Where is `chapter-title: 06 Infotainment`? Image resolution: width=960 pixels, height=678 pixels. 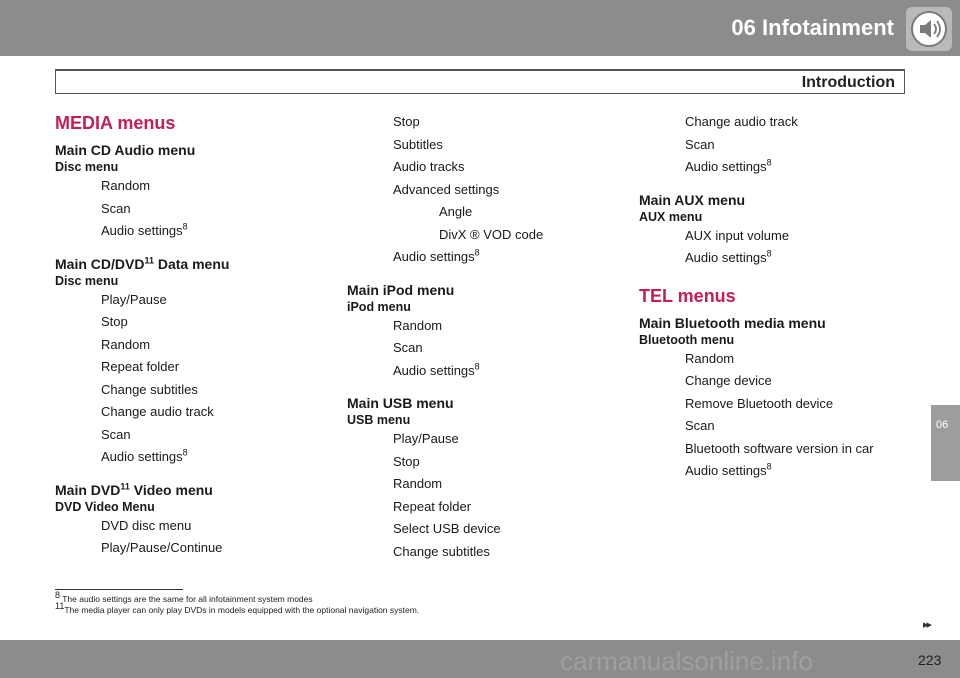 chapter-title: 06 Infotainment is located at coordinates (812, 27).